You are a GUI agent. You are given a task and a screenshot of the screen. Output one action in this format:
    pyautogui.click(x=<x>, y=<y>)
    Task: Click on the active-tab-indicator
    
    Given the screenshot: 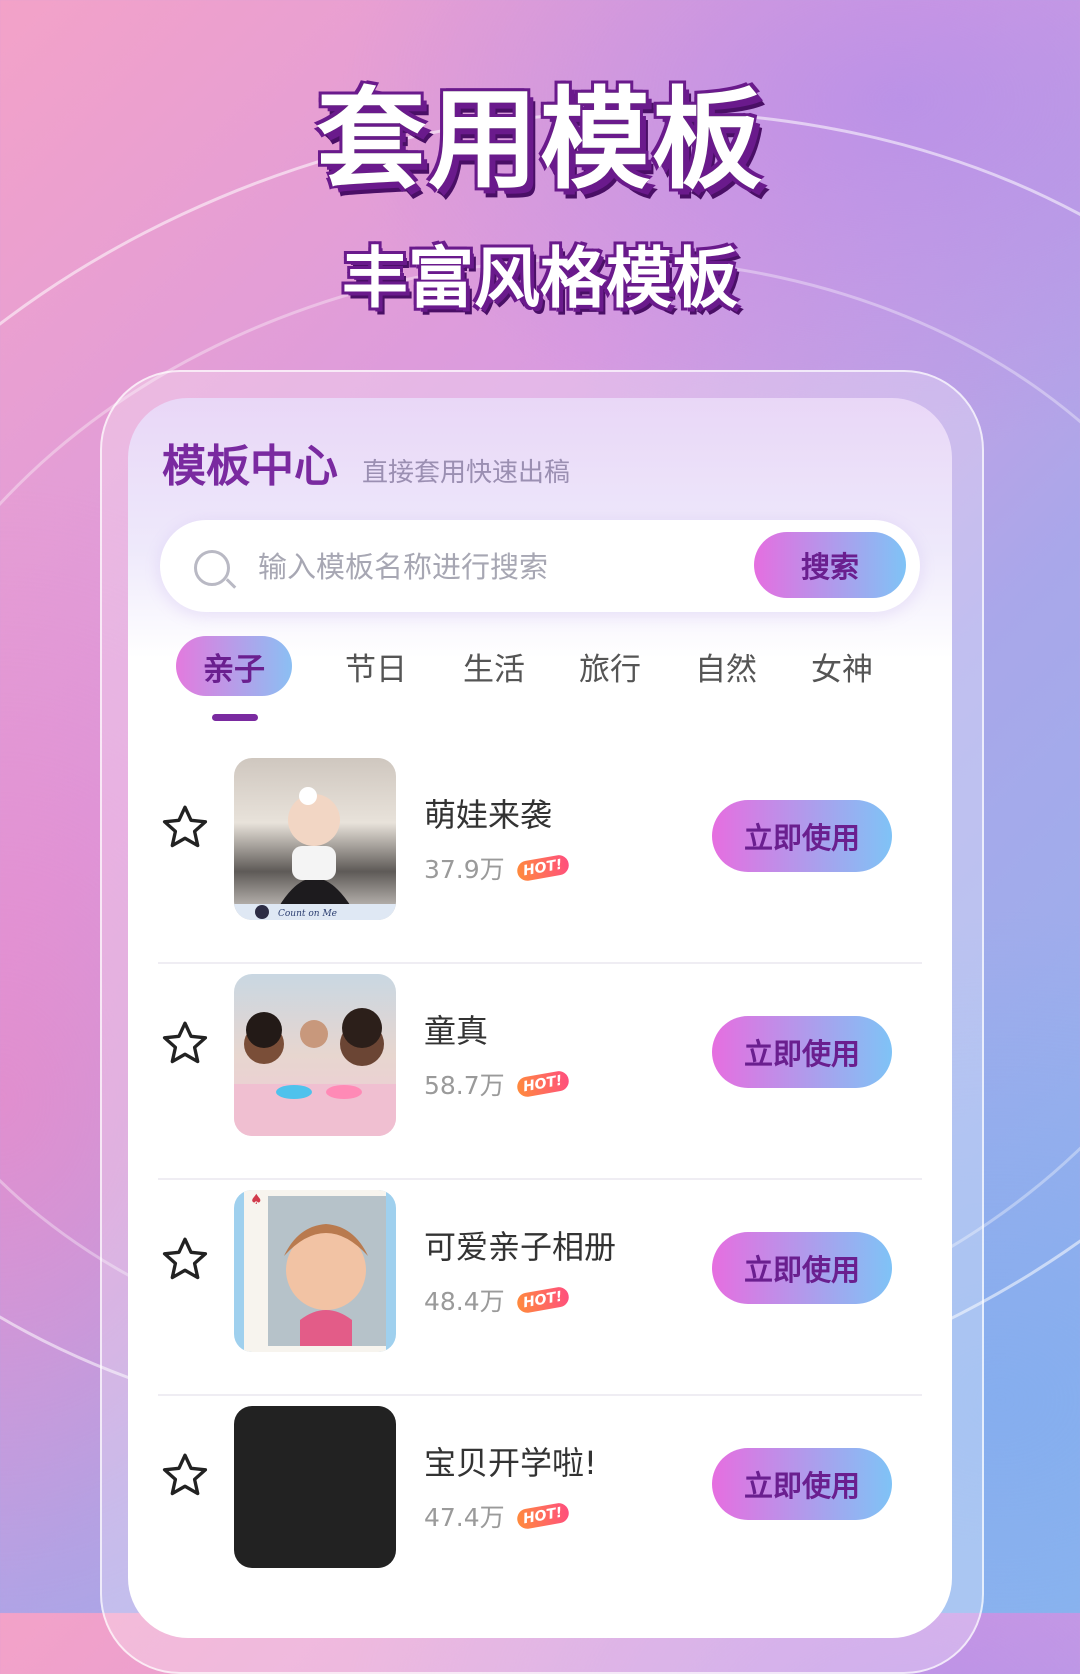 What is the action you would take?
    pyautogui.click(x=235, y=717)
    